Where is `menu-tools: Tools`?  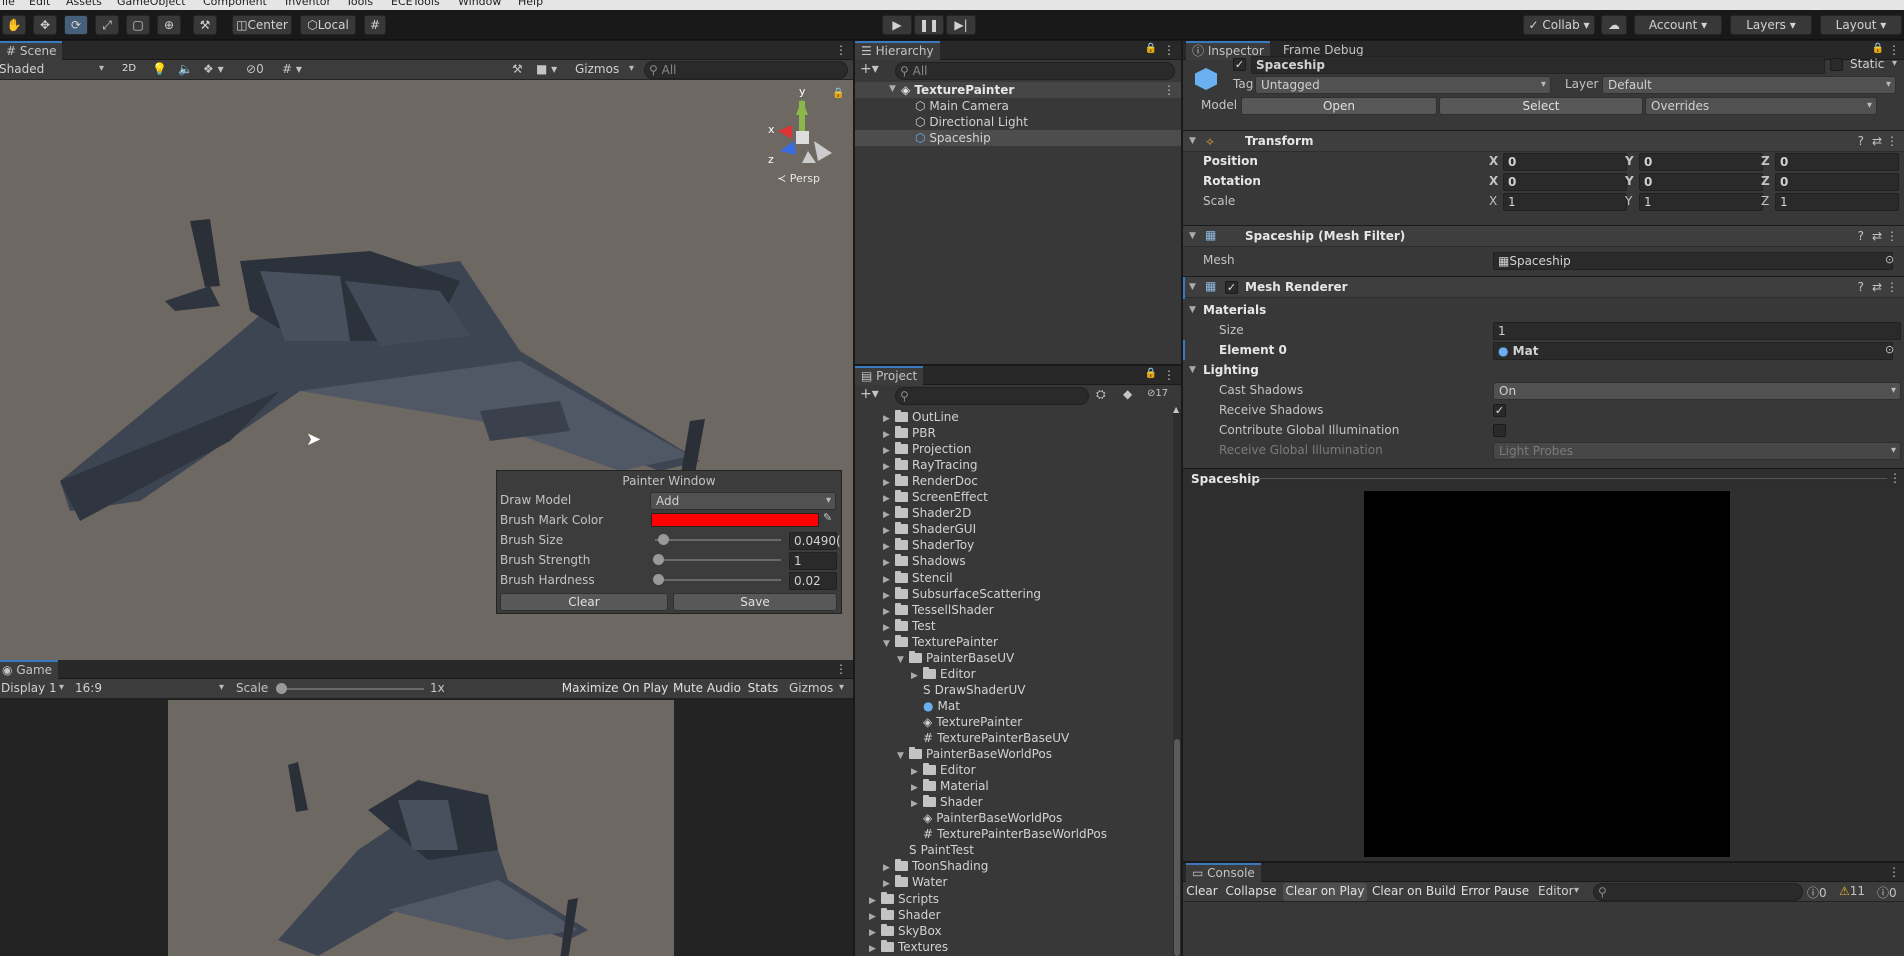
menu-tools: Tools is located at coordinates (359, 4).